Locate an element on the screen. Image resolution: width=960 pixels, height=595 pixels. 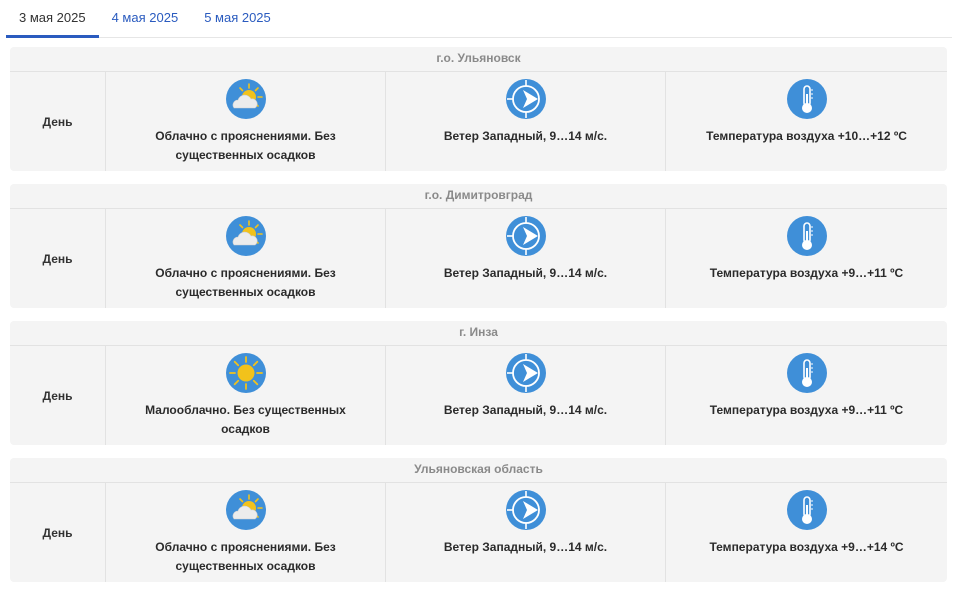
location-title: г.о. Димитровград is located at coordinates (478, 196).